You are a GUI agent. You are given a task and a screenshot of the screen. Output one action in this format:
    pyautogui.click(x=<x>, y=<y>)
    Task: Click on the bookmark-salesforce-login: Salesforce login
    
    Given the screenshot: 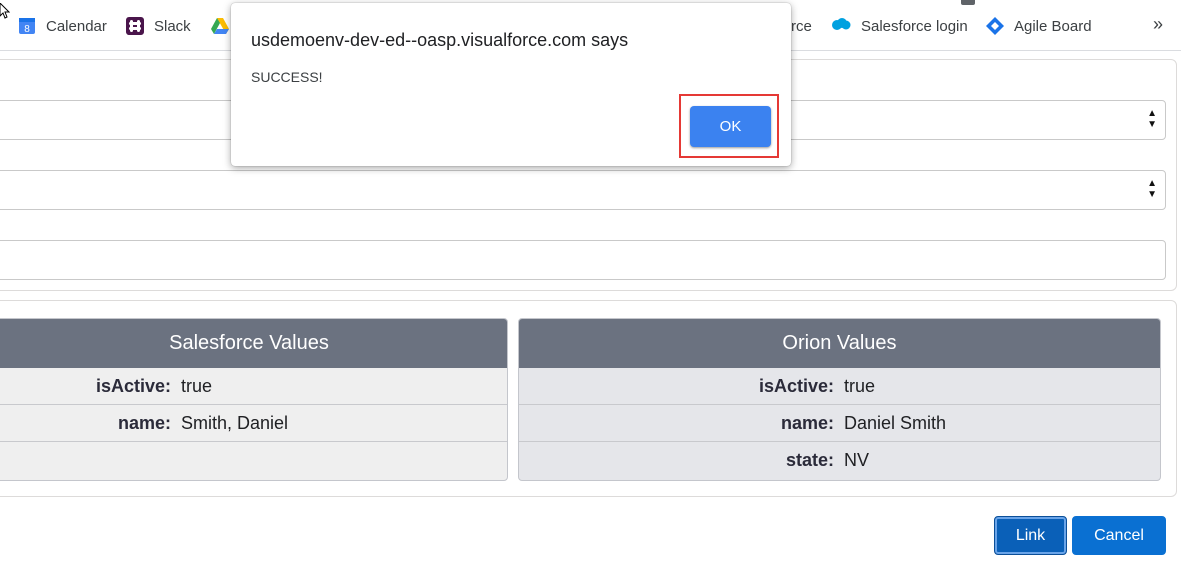 What is the action you would take?
    pyautogui.click(x=899, y=26)
    